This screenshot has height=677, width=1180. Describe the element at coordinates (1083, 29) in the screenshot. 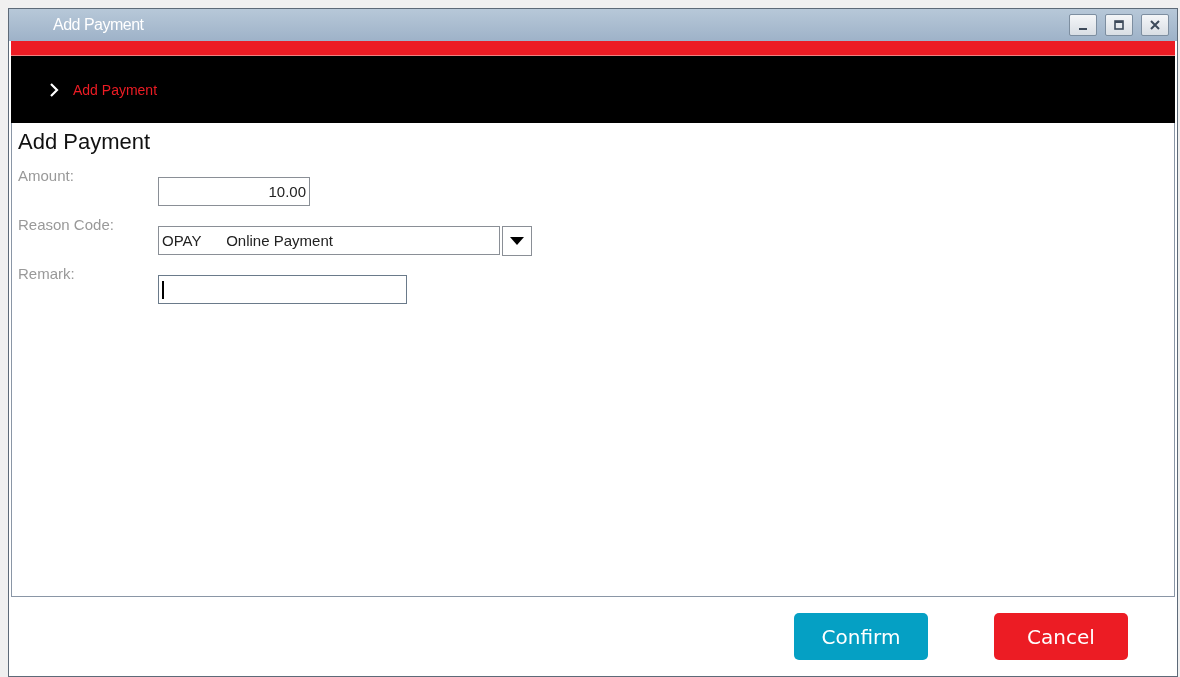

I see `minimize-icon` at that location.